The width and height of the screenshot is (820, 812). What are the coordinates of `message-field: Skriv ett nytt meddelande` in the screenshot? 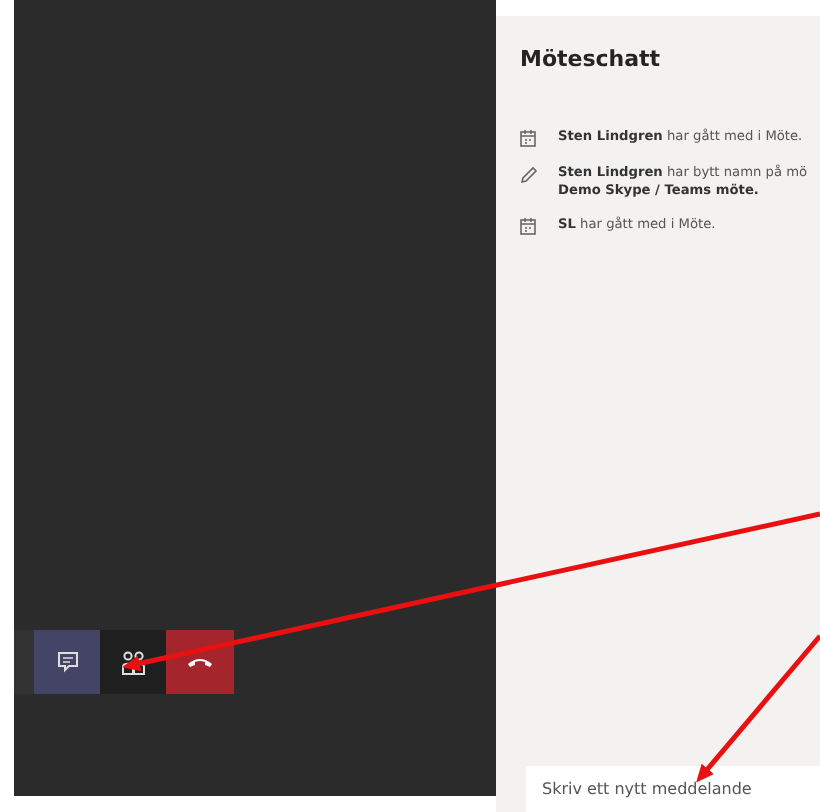 It's located at (673, 789).